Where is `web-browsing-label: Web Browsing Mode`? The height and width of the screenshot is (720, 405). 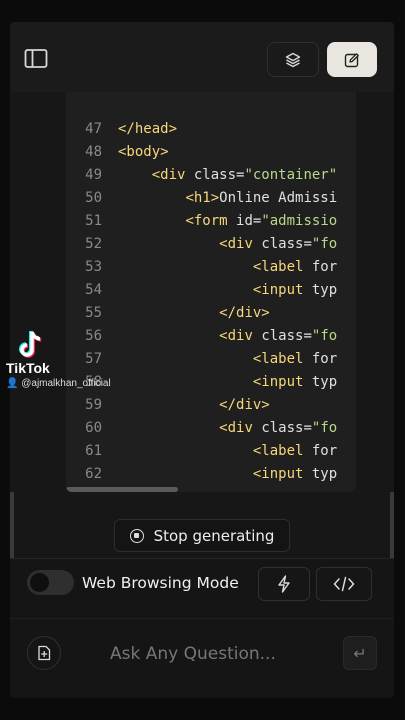 web-browsing-label: Web Browsing Mode is located at coordinates (160, 583).